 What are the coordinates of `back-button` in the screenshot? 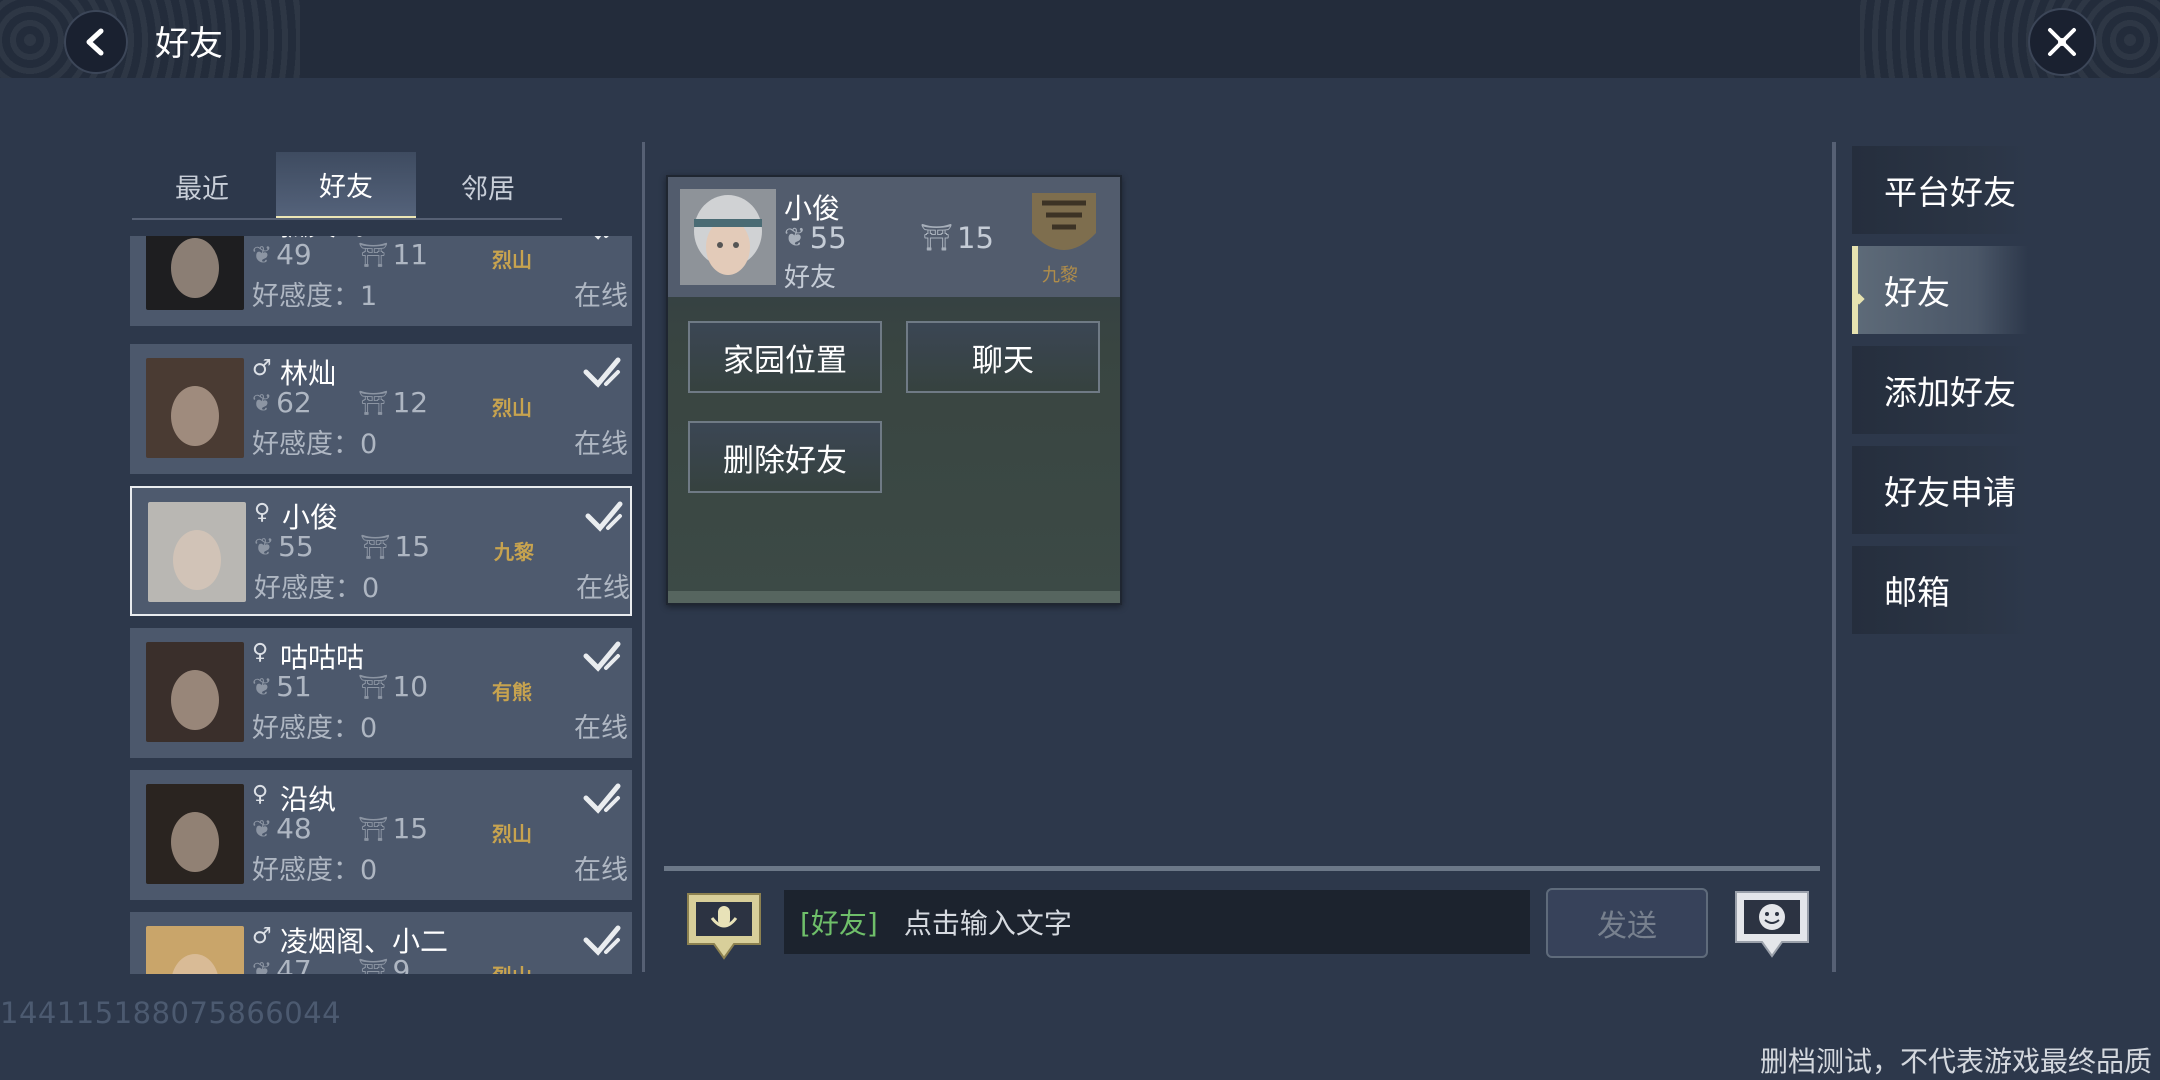 It's located at (96, 42).